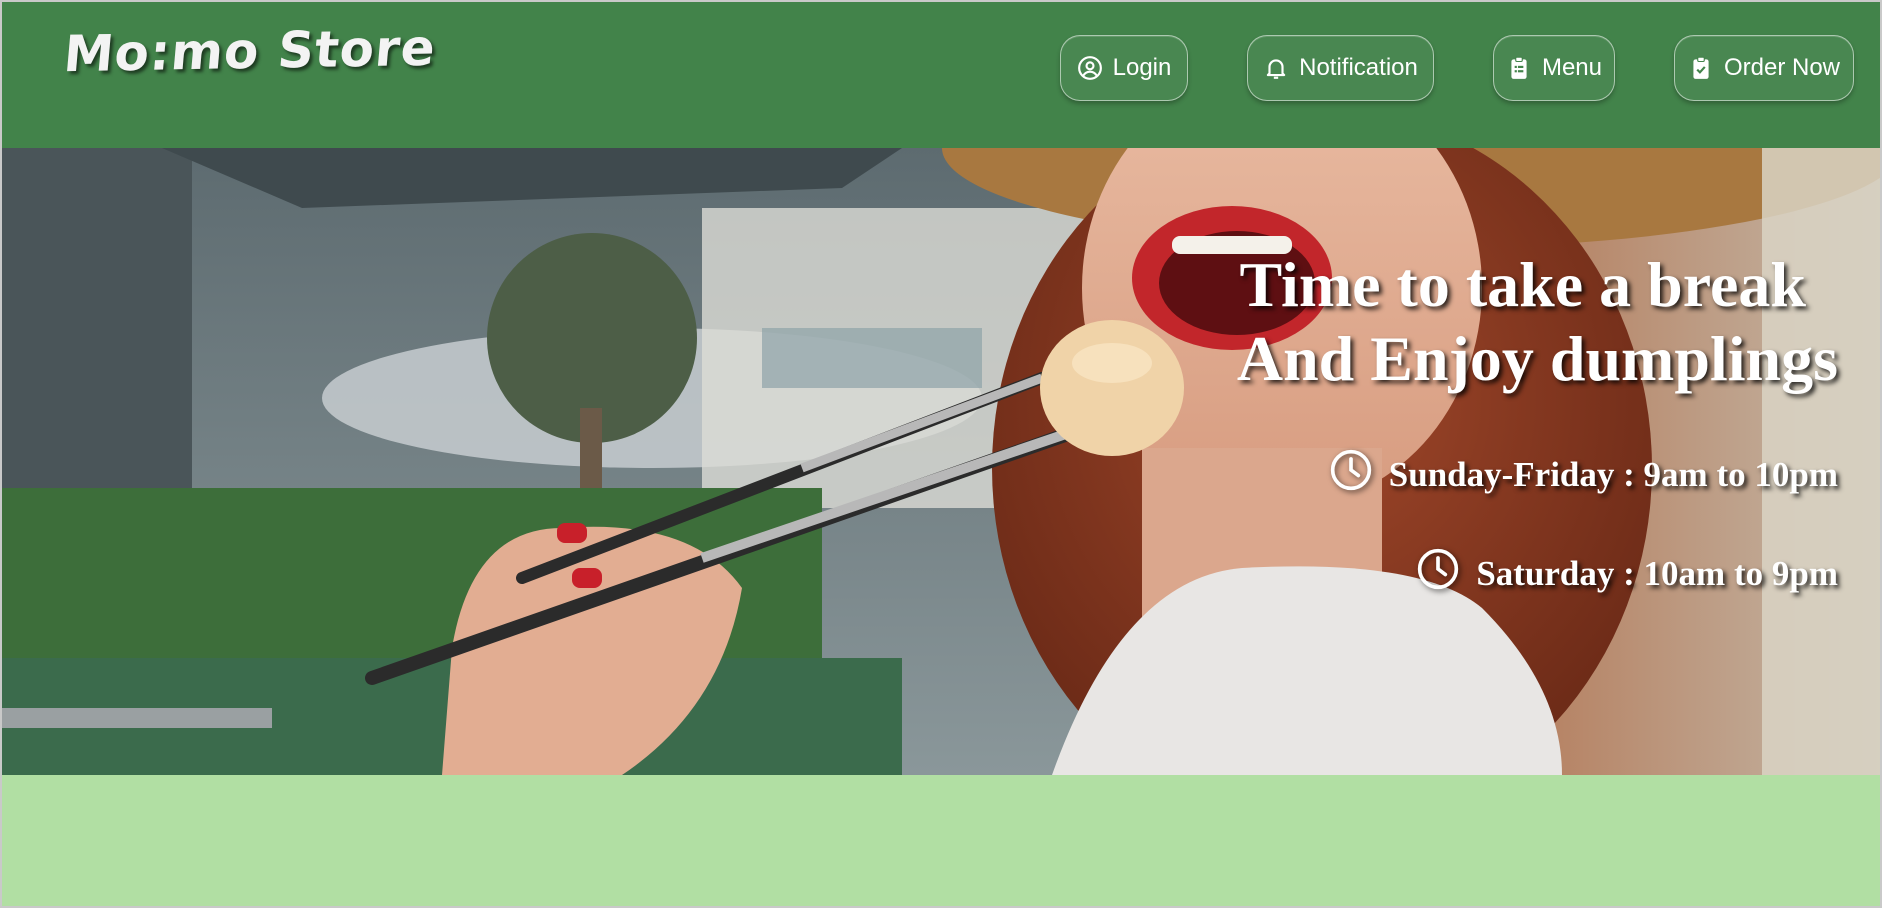  What do you see at coordinates (1519, 68) in the screenshot?
I see `clipboard-list-icon` at bounding box center [1519, 68].